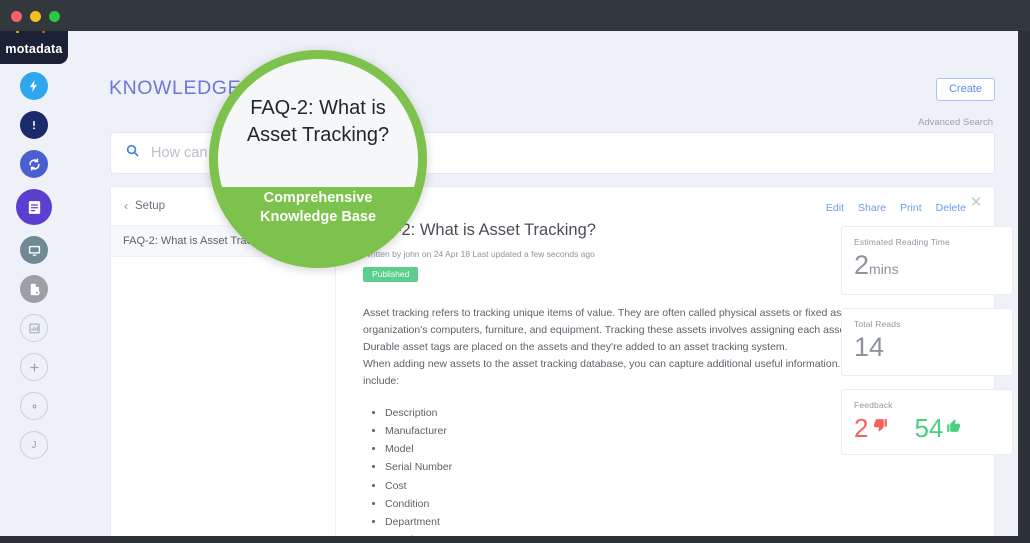  What do you see at coordinates (391, 274) in the screenshot?
I see `status-badge: Published` at bounding box center [391, 274].